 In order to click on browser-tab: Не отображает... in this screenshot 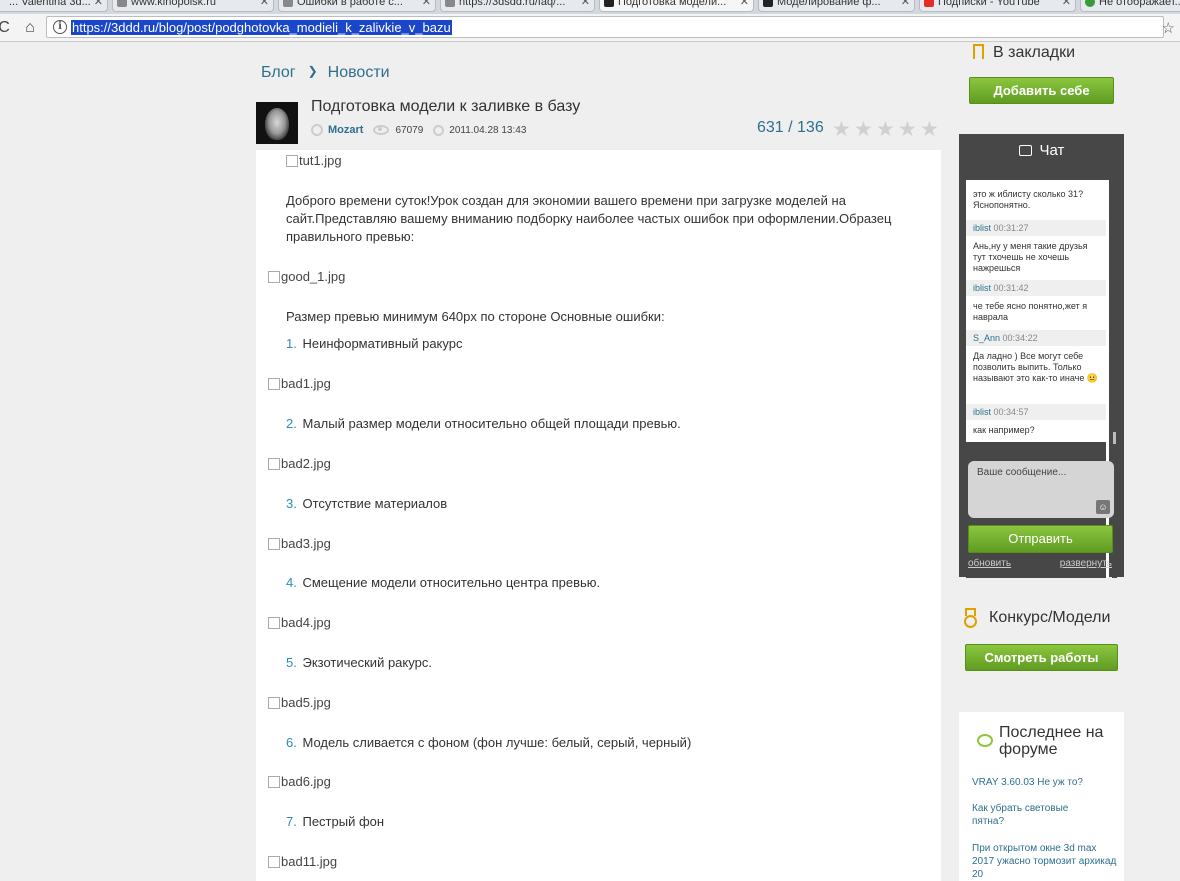, I will do `click(1130, 6)`.